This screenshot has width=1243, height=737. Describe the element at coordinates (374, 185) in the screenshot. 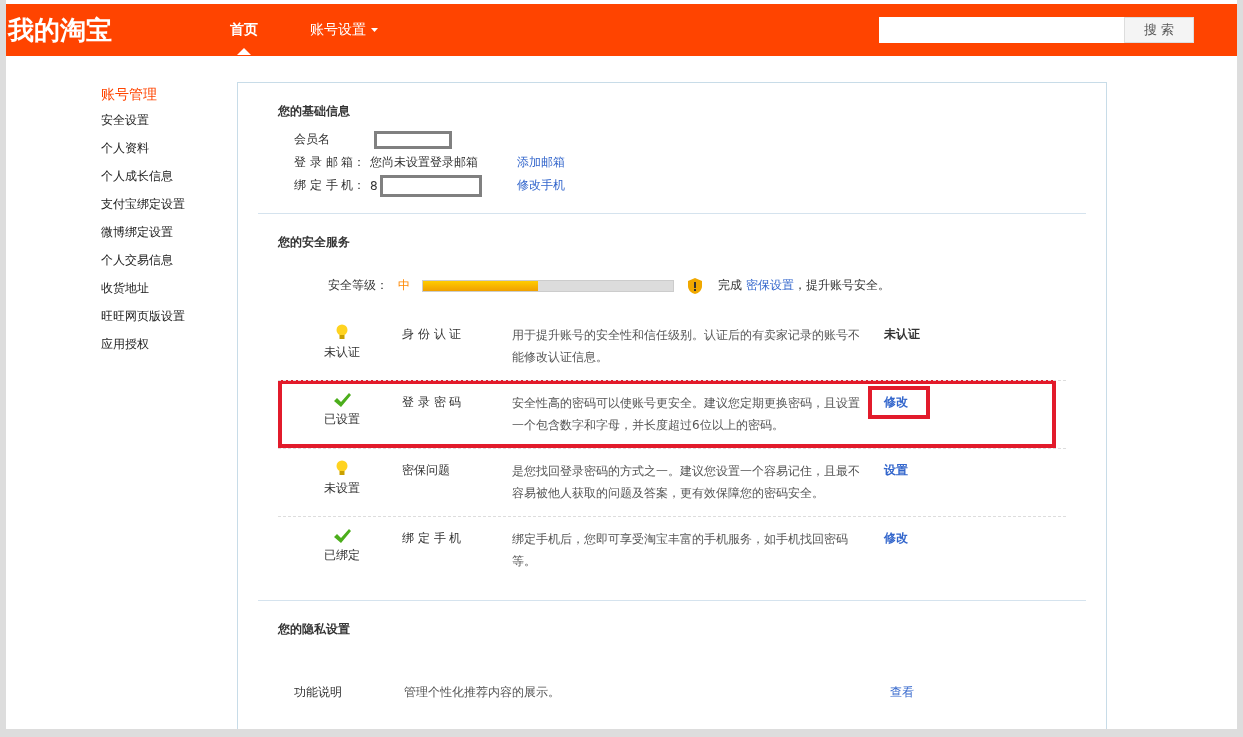

I see `field-value: 8` at that location.